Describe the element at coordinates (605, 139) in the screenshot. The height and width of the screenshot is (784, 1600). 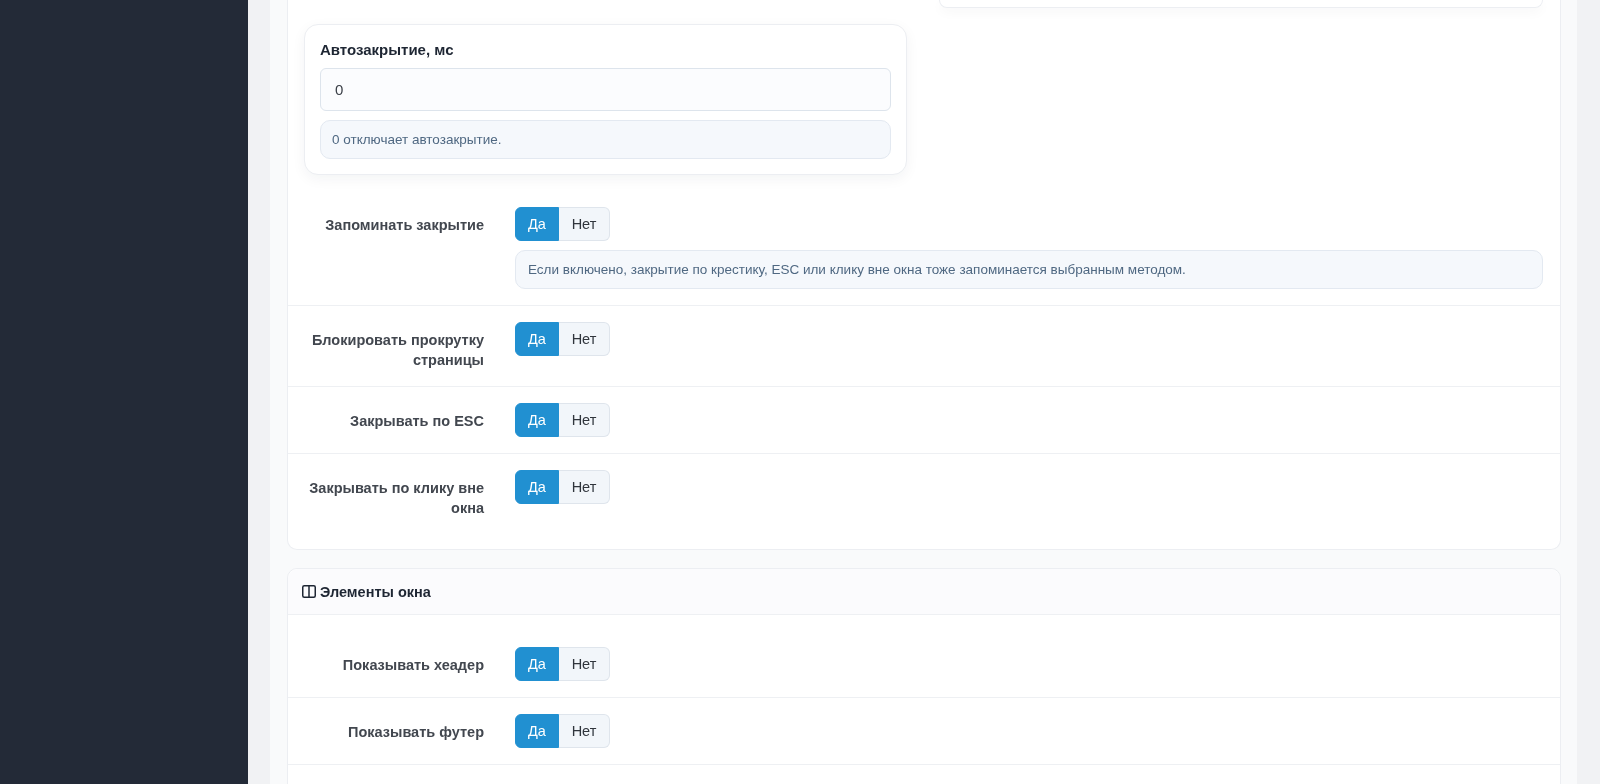
I see `hint-note: 0 отключает автозакрытие.` at that location.